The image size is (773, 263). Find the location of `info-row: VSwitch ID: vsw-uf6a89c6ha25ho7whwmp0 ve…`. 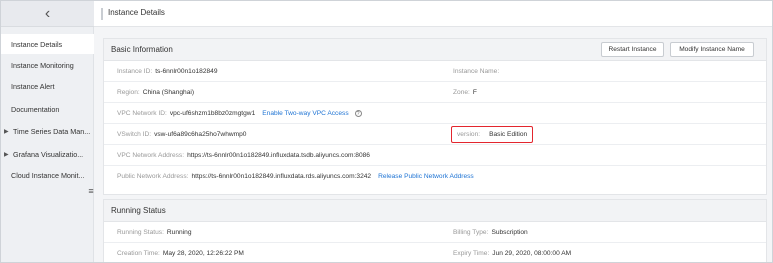

info-row: VSwitch ID: vsw-uf6a89c6ha25ho7whwmp0 ve… is located at coordinates (435, 134).